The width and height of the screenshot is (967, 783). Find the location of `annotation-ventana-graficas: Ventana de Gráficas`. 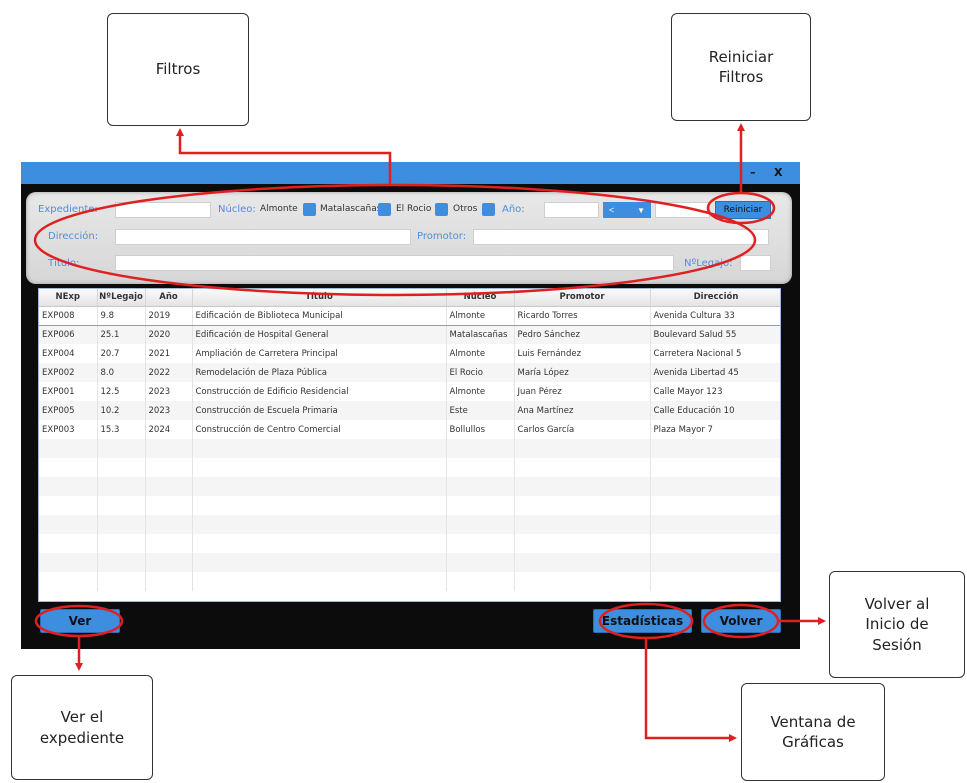

annotation-ventana-graficas: Ventana de Gráficas is located at coordinates (813, 732).